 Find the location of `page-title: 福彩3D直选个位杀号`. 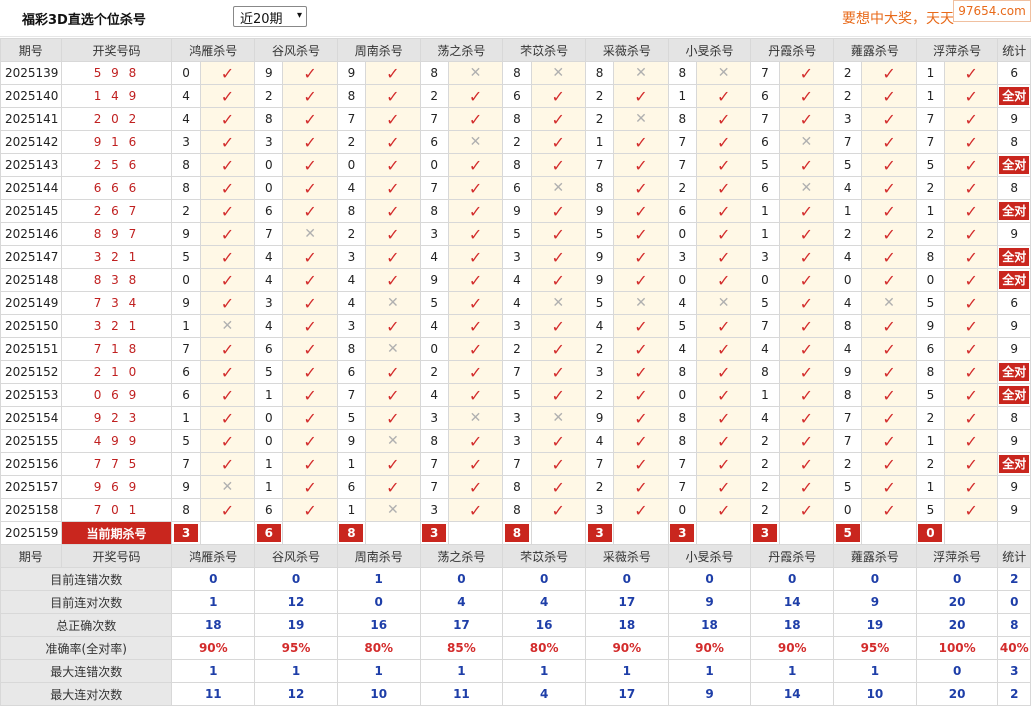

page-title: 福彩3D直选个位杀号 is located at coordinates (84, 20).